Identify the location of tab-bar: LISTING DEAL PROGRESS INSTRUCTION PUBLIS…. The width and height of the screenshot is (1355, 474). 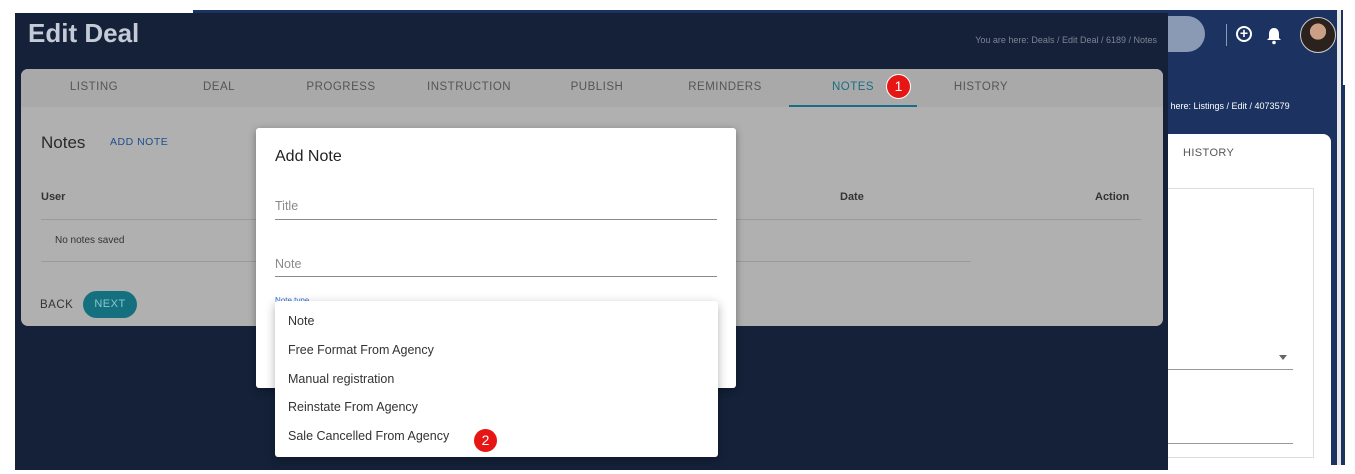
(592, 88).